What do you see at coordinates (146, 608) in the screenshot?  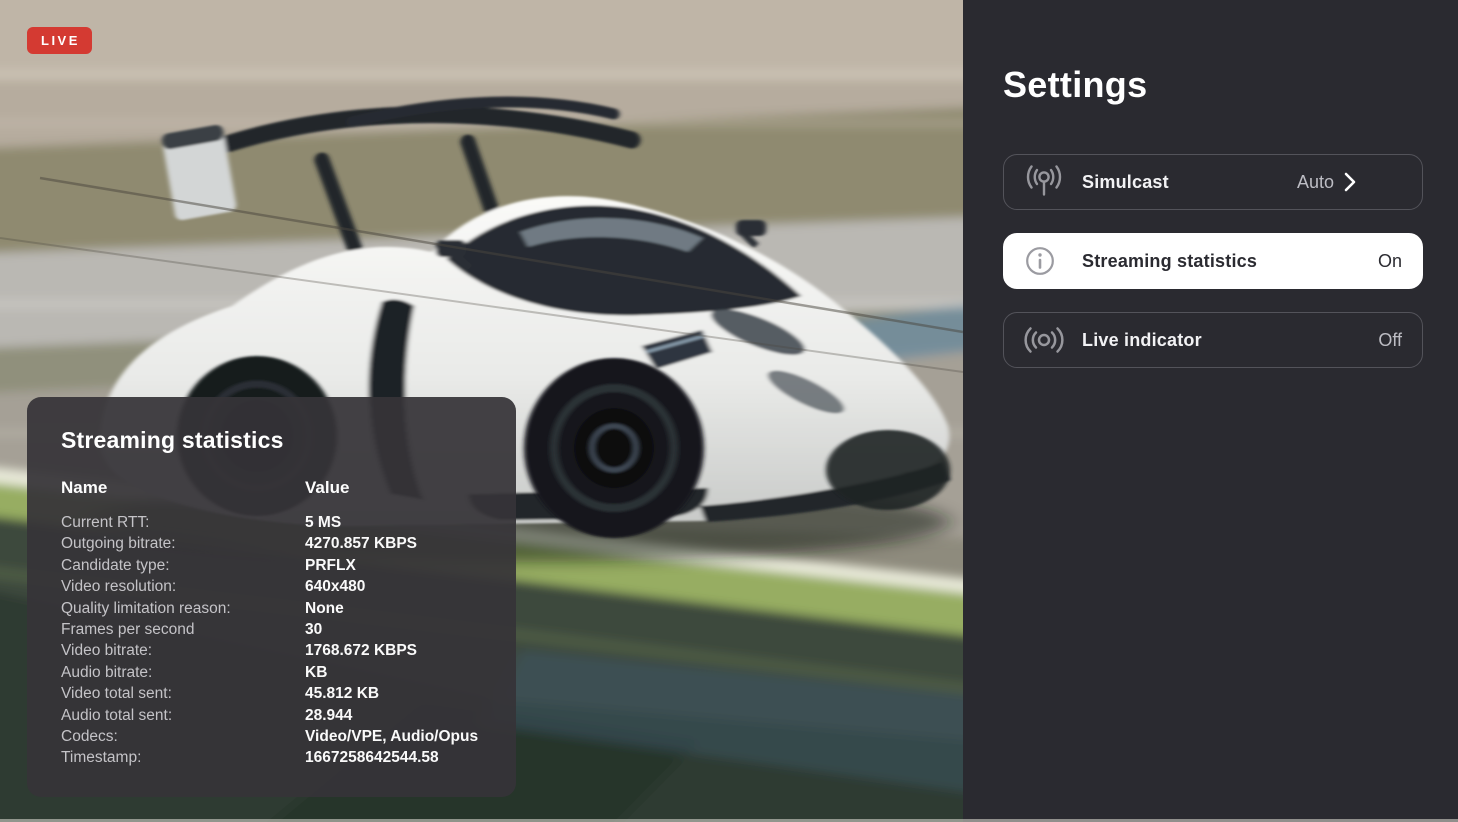 I see `stat-name: Quality limitation reason:` at bounding box center [146, 608].